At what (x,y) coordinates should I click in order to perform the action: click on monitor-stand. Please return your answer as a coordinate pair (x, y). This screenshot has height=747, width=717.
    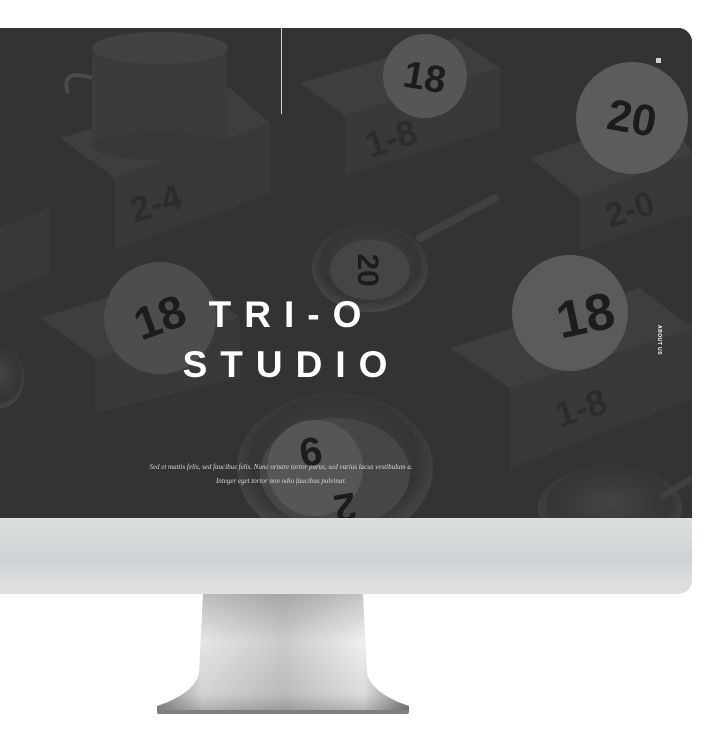
    Looking at the image, I should click on (283, 654).